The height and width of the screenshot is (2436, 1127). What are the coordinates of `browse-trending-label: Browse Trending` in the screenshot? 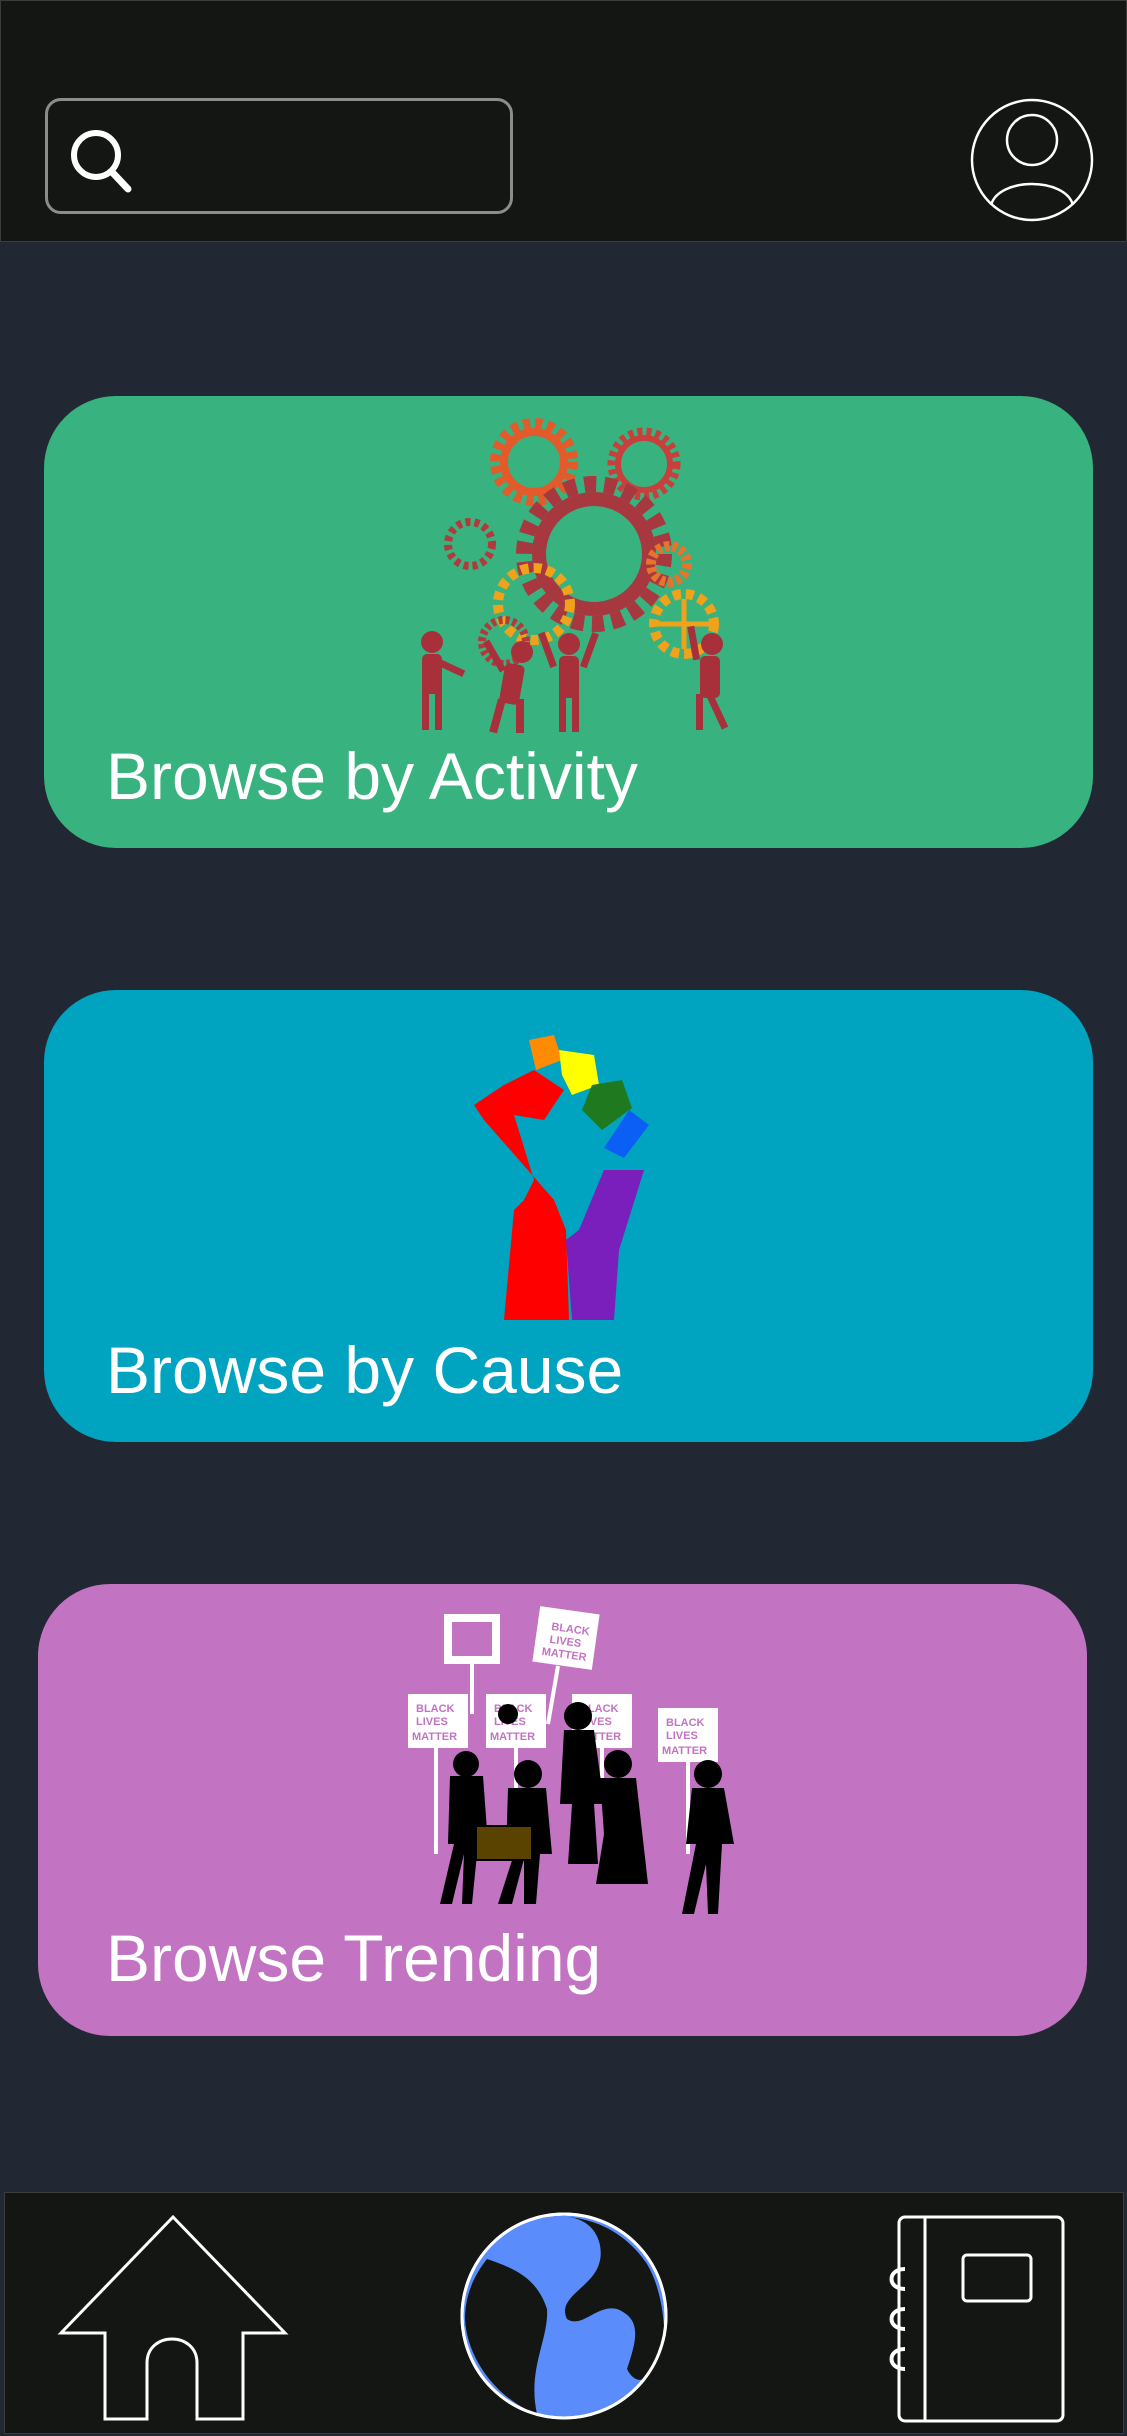 It's located at (354, 1958).